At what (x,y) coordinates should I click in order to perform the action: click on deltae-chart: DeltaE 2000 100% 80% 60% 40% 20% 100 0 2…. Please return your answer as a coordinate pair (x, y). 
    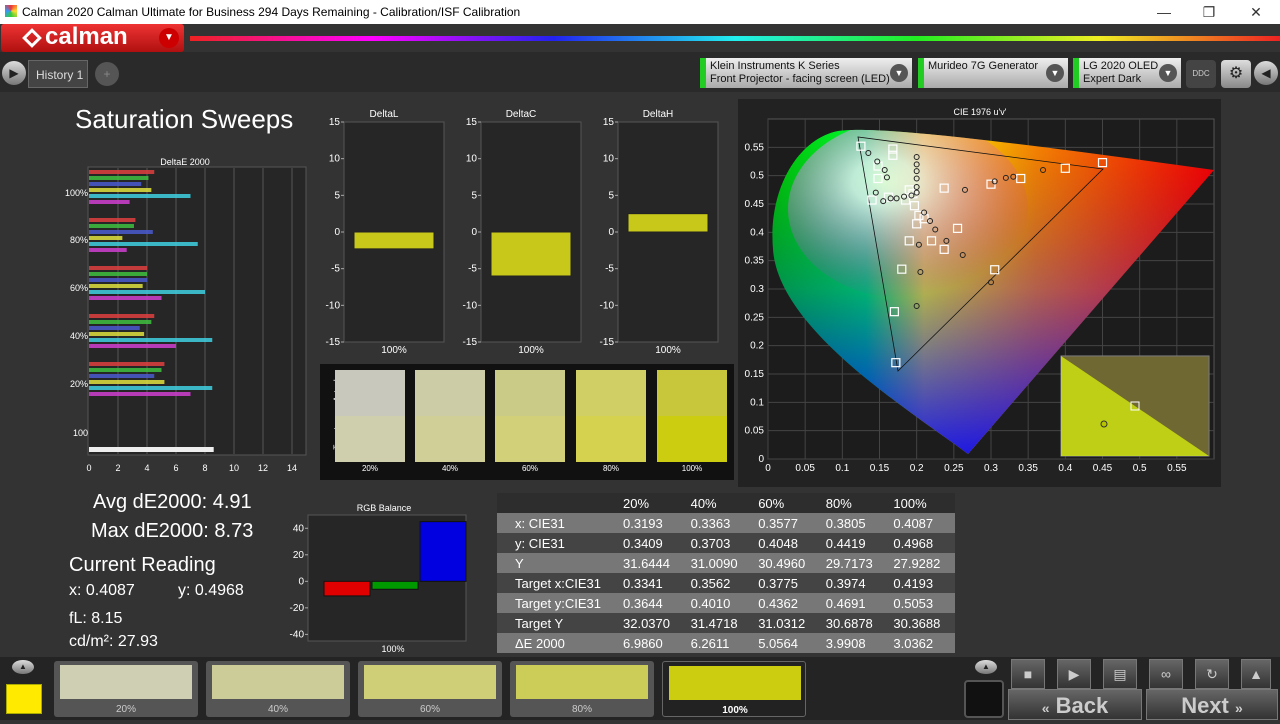
    Looking at the image, I should click on (186, 315).